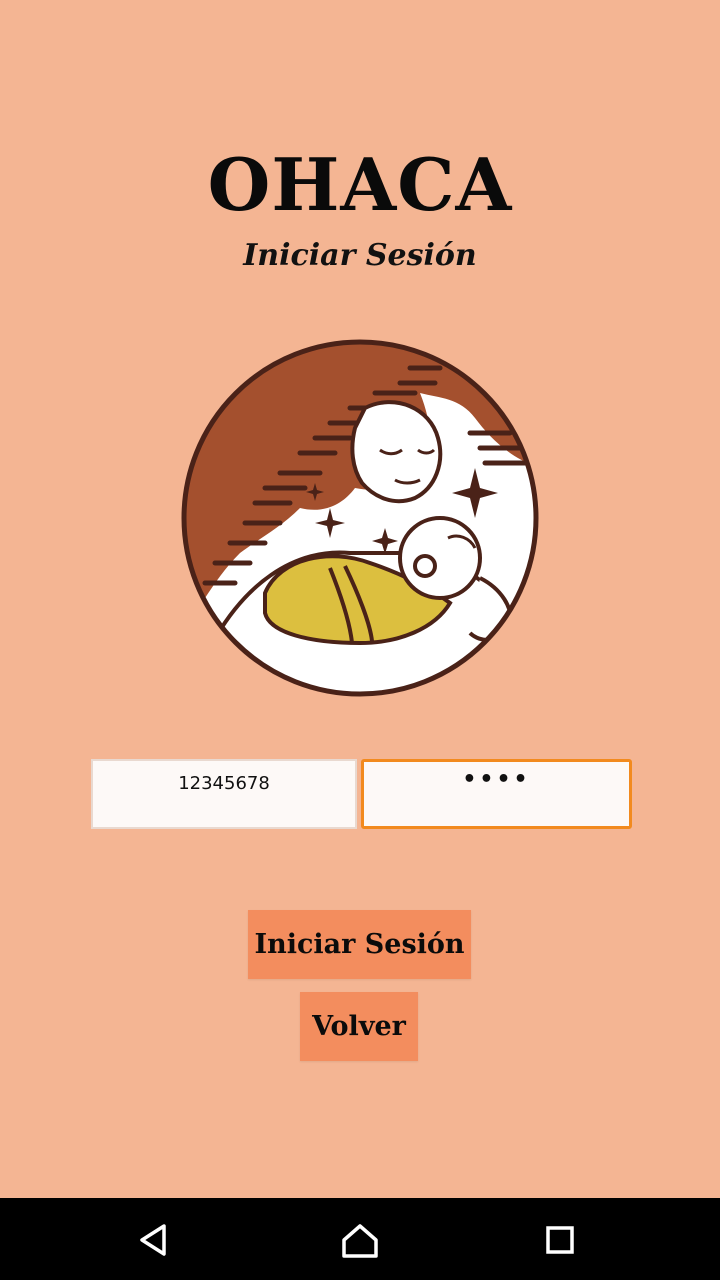  Describe the element at coordinates (560, 1240) in the screenshot. I see `square-recents-icon` at that location.